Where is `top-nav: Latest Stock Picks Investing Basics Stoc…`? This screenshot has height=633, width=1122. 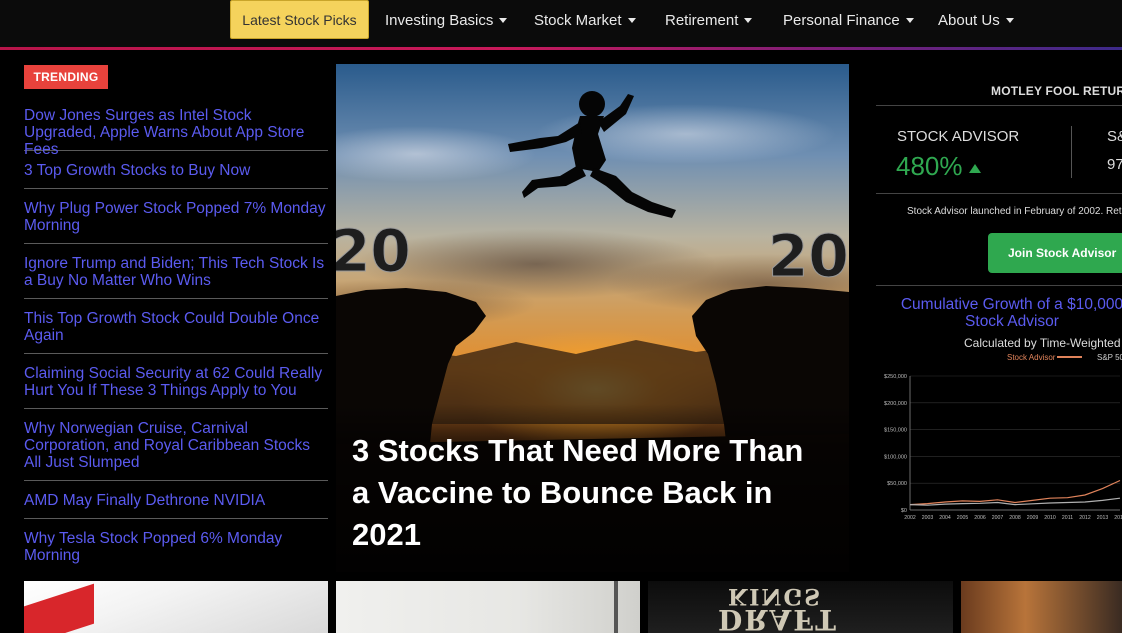 top-nav: Latest Stock Picks Investing Basics Stoc… is located at coordinates (561, 23).